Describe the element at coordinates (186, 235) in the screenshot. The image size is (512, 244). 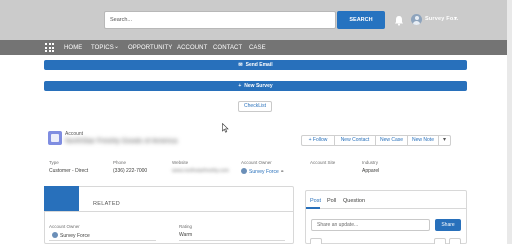
I see `rating-value: Warm` at that location.